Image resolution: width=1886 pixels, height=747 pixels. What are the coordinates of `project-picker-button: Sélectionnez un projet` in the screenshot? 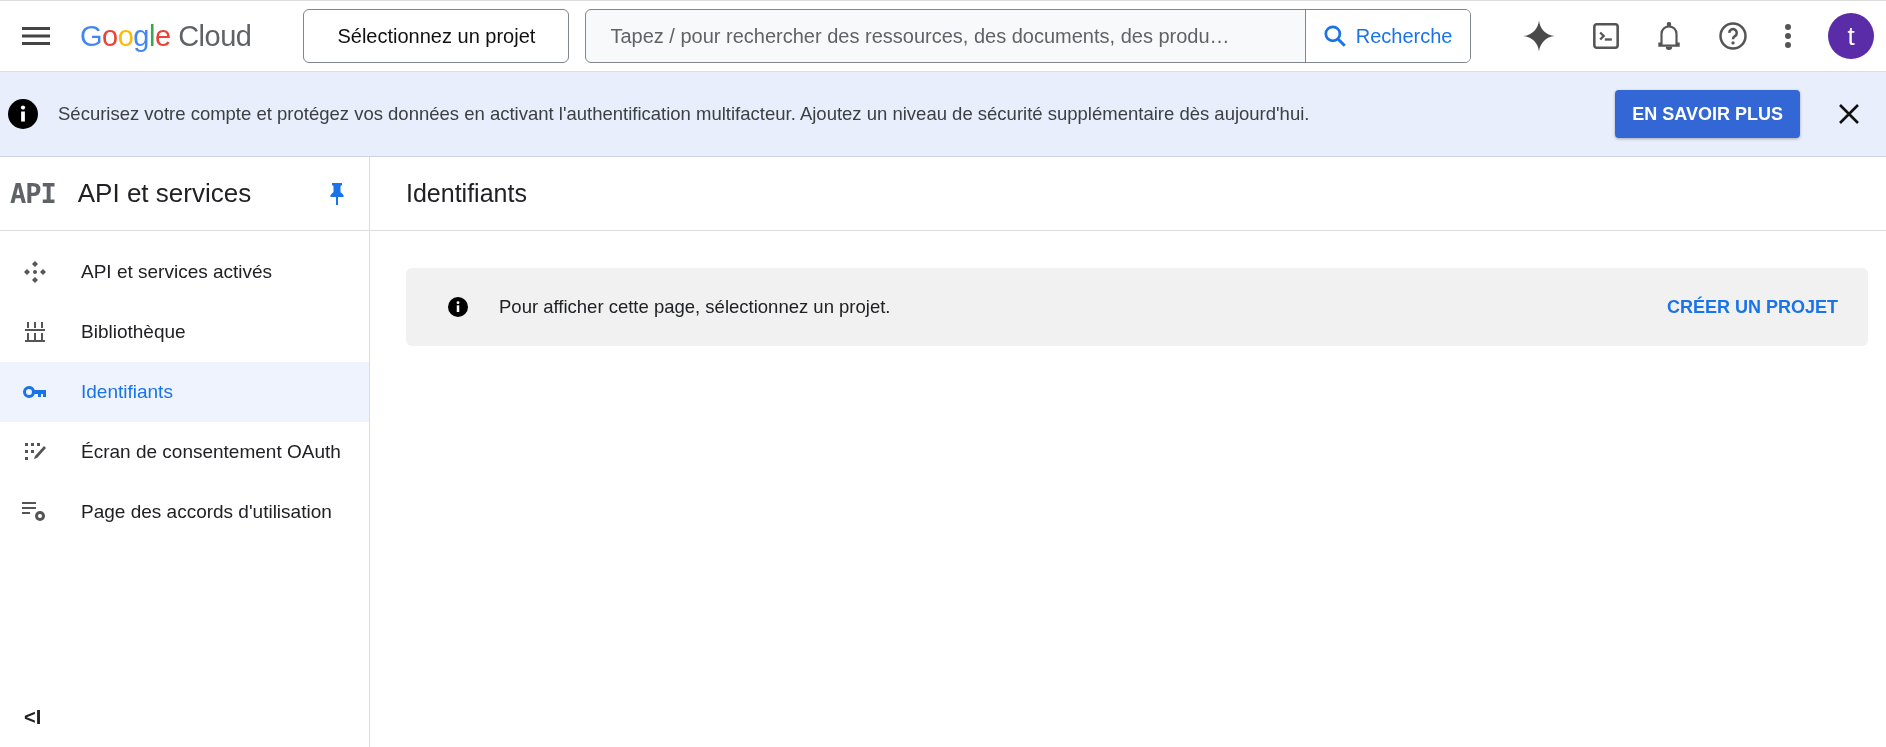 It's located at (436, 36).